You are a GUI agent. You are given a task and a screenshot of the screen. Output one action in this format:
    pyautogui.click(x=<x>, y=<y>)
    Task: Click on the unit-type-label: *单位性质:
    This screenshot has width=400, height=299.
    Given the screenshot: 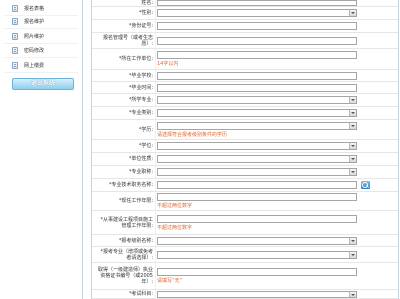 What is the action you would take?
    pyautogui.click(x=140, y=159)
    